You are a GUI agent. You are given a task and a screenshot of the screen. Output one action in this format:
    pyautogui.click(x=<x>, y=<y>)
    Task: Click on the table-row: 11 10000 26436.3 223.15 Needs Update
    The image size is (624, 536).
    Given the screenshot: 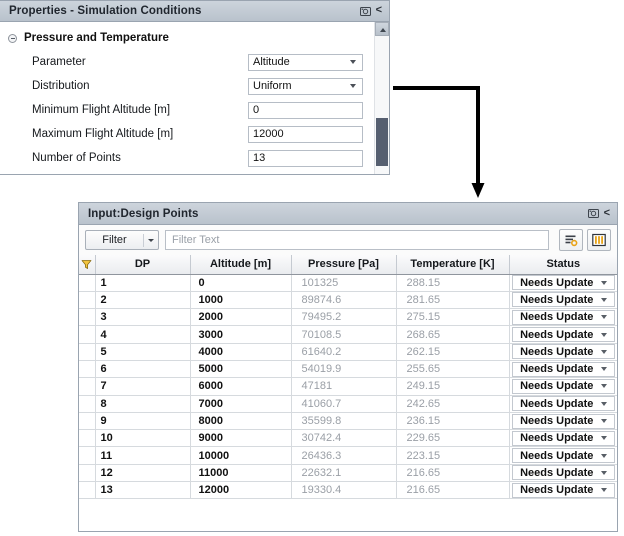 What is the action you would take?
    pyautogui.click(x=348, y=455)
    